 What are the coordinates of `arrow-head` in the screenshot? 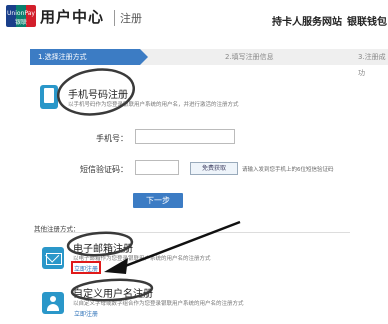 It's located at (116, 266).